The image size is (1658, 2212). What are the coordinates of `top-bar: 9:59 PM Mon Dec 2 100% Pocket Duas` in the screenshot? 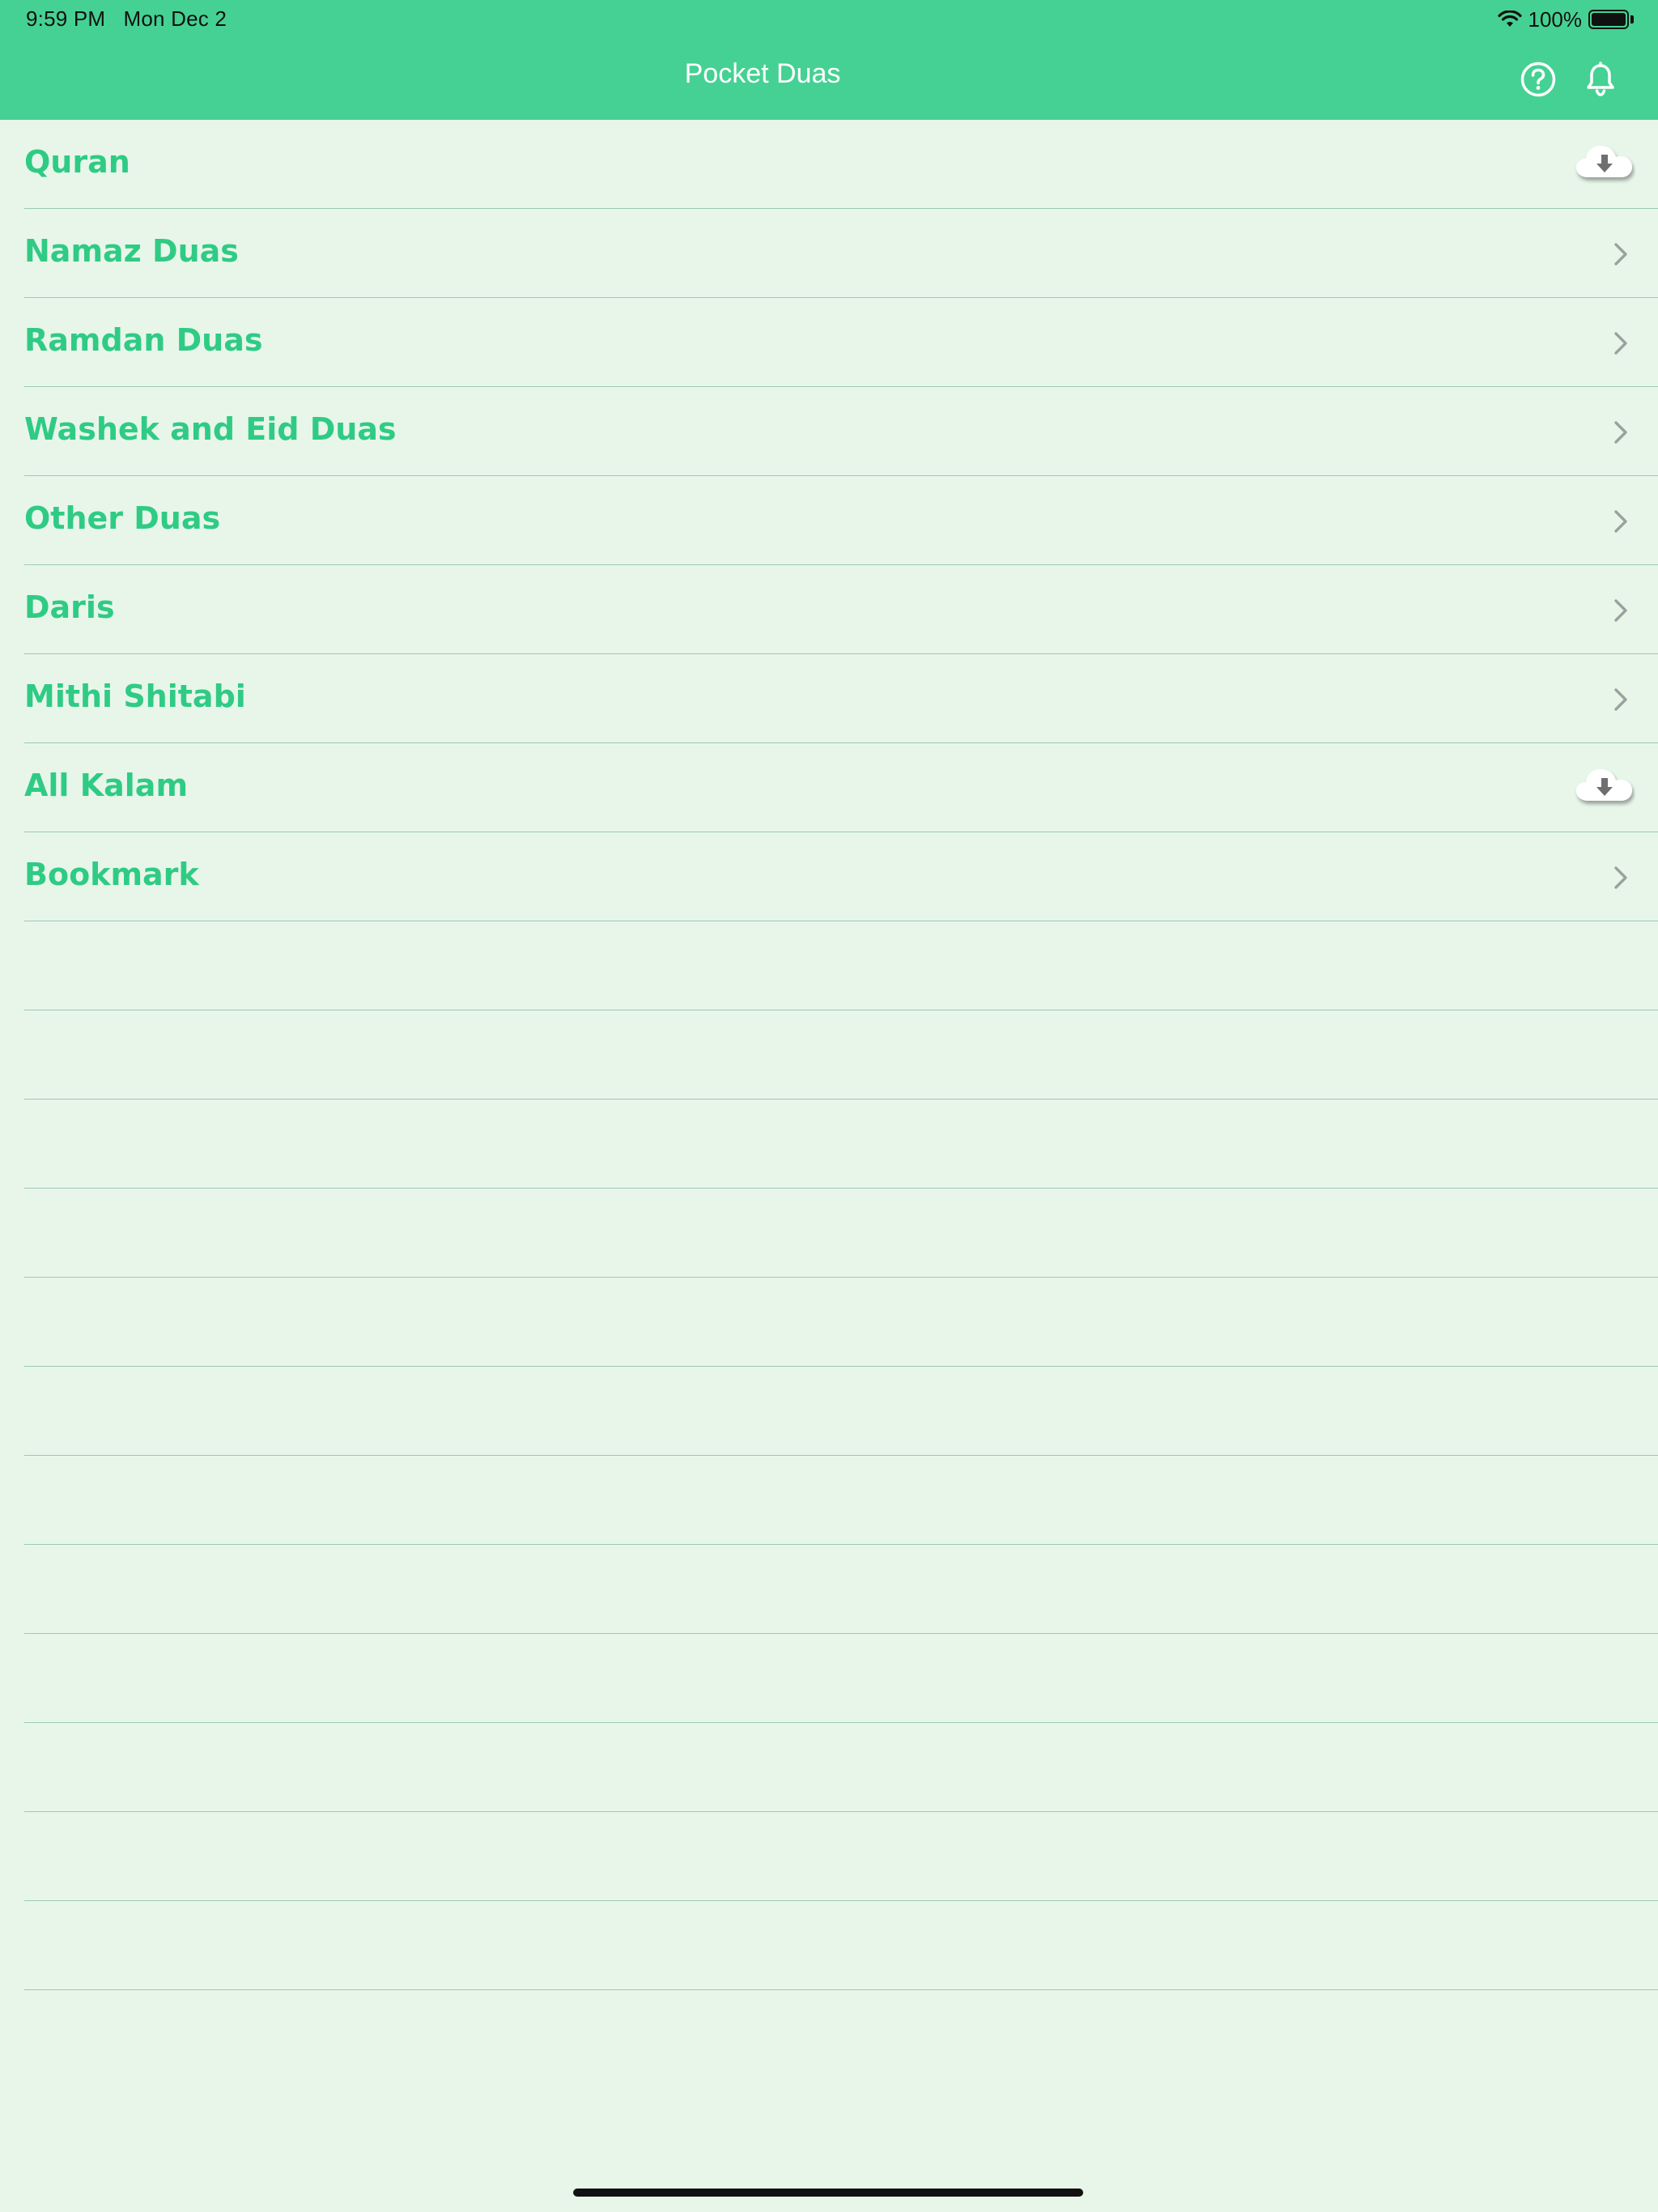 It's located at (829, 60).